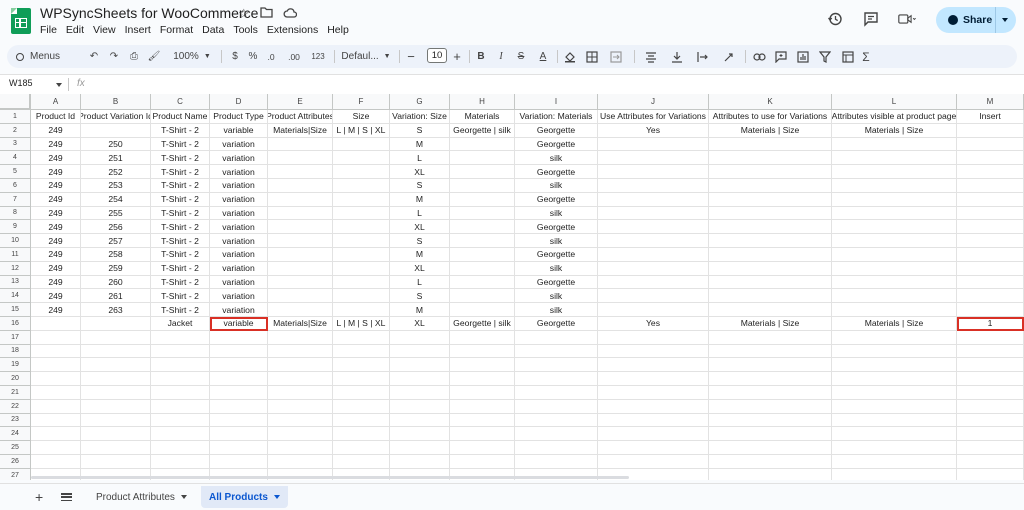  Describe the element at coordinates (848, 56) in the screenshot. I see `filter-views-icon` at that location.